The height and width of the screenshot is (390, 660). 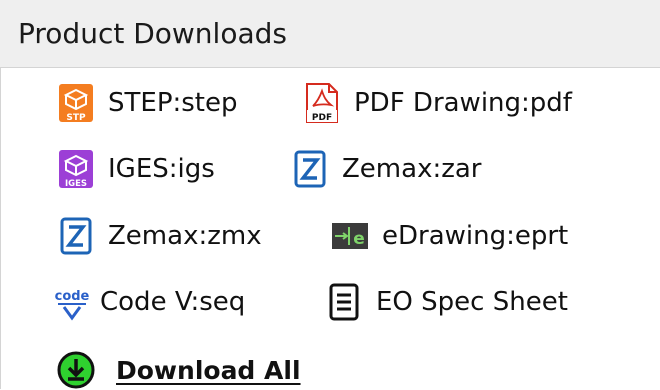 I want to click on step-file-icon: STP, so click(x=76, y=103).